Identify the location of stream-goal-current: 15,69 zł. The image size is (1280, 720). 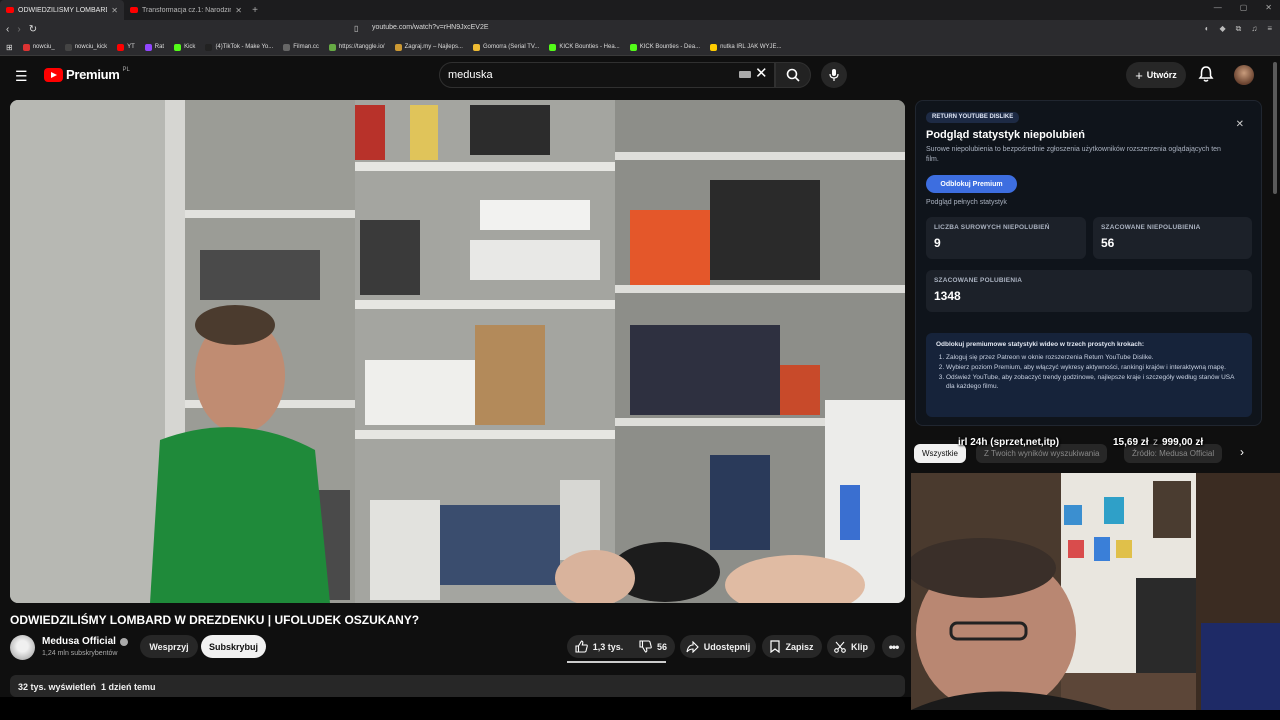
(1131, 442).